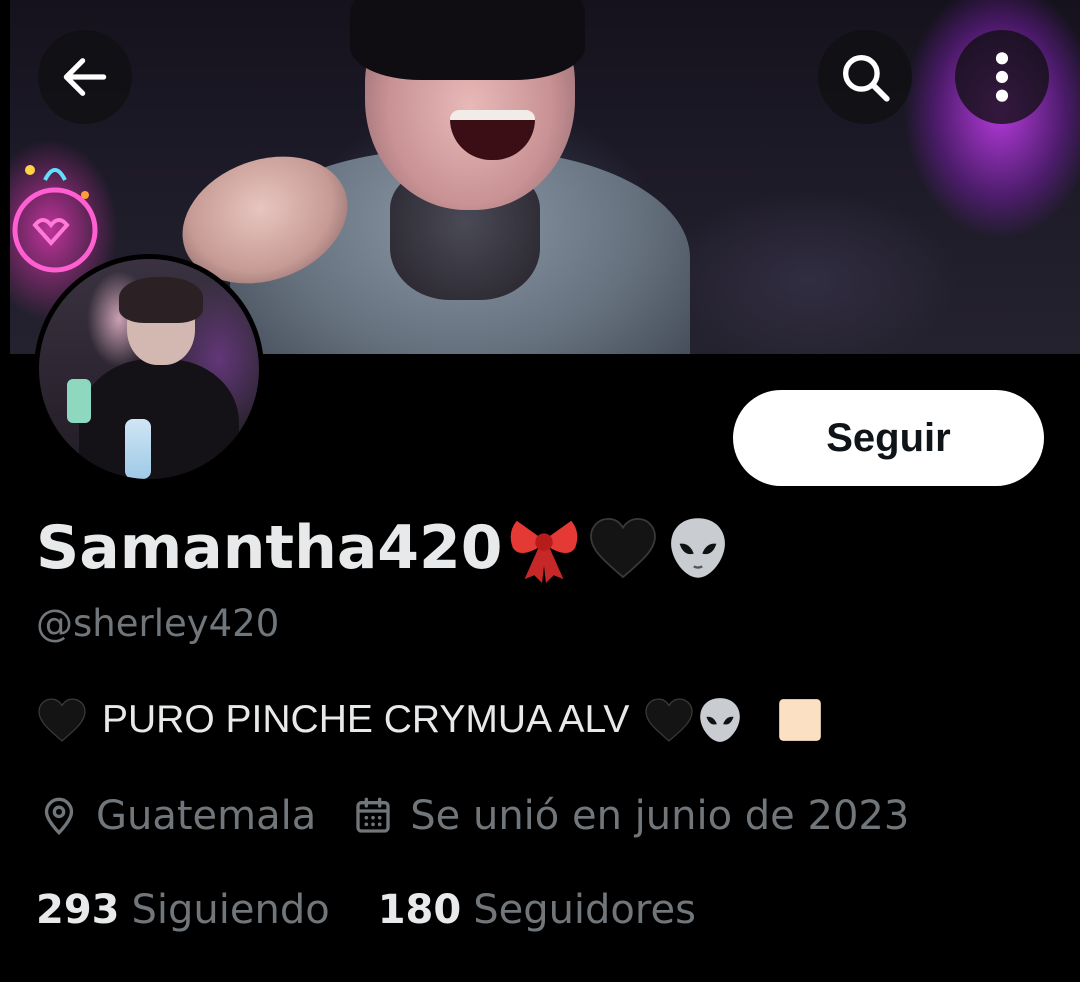  What do you see at coordinates (373, 816) in the screenshot?
I see `calendar-icon` at bounding box center [373, 816].